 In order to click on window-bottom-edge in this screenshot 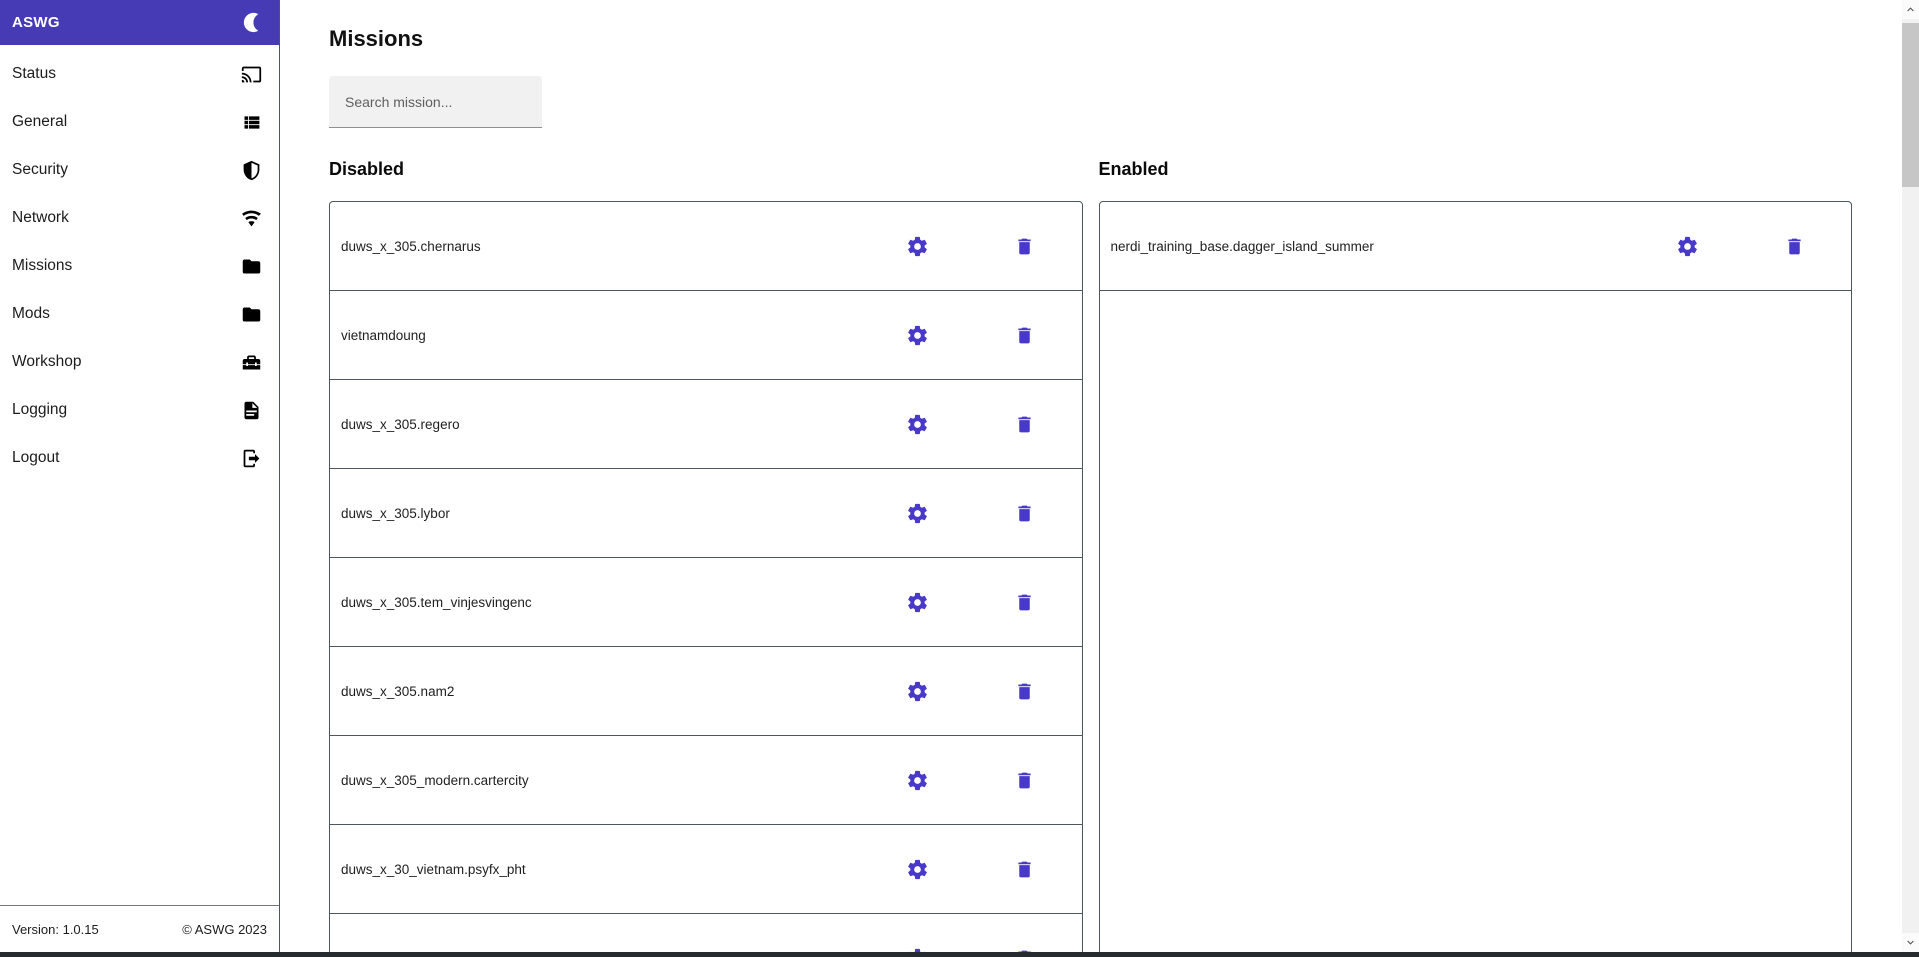, I will do `click(959, 954)`.